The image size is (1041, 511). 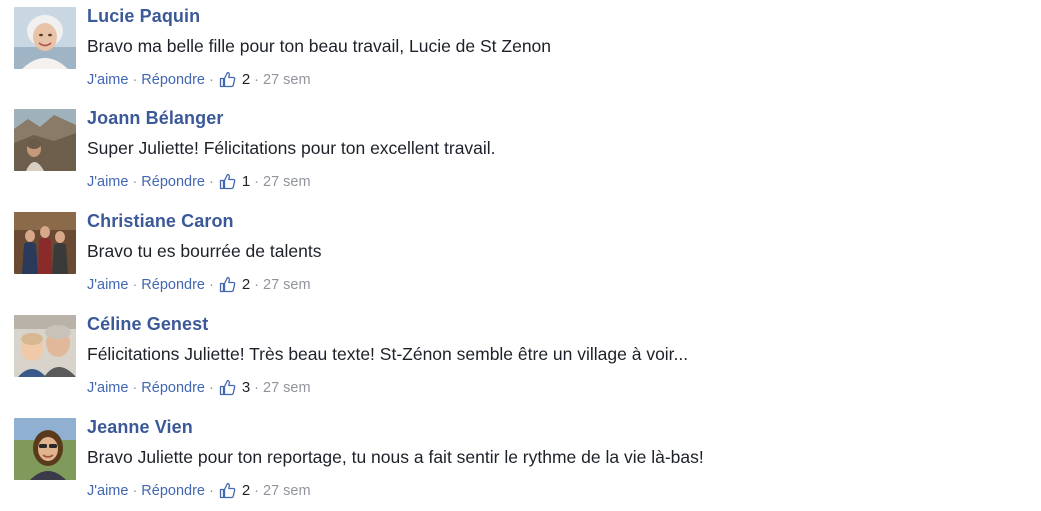 I want to click on comment-author: Céline Genest, so click(x=147, y=324).